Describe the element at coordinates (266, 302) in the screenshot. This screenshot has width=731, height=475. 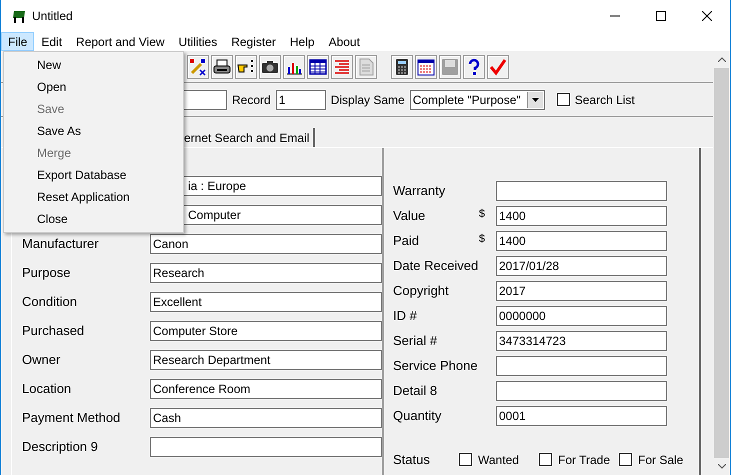
I see `input-field: Excellent` at that location.